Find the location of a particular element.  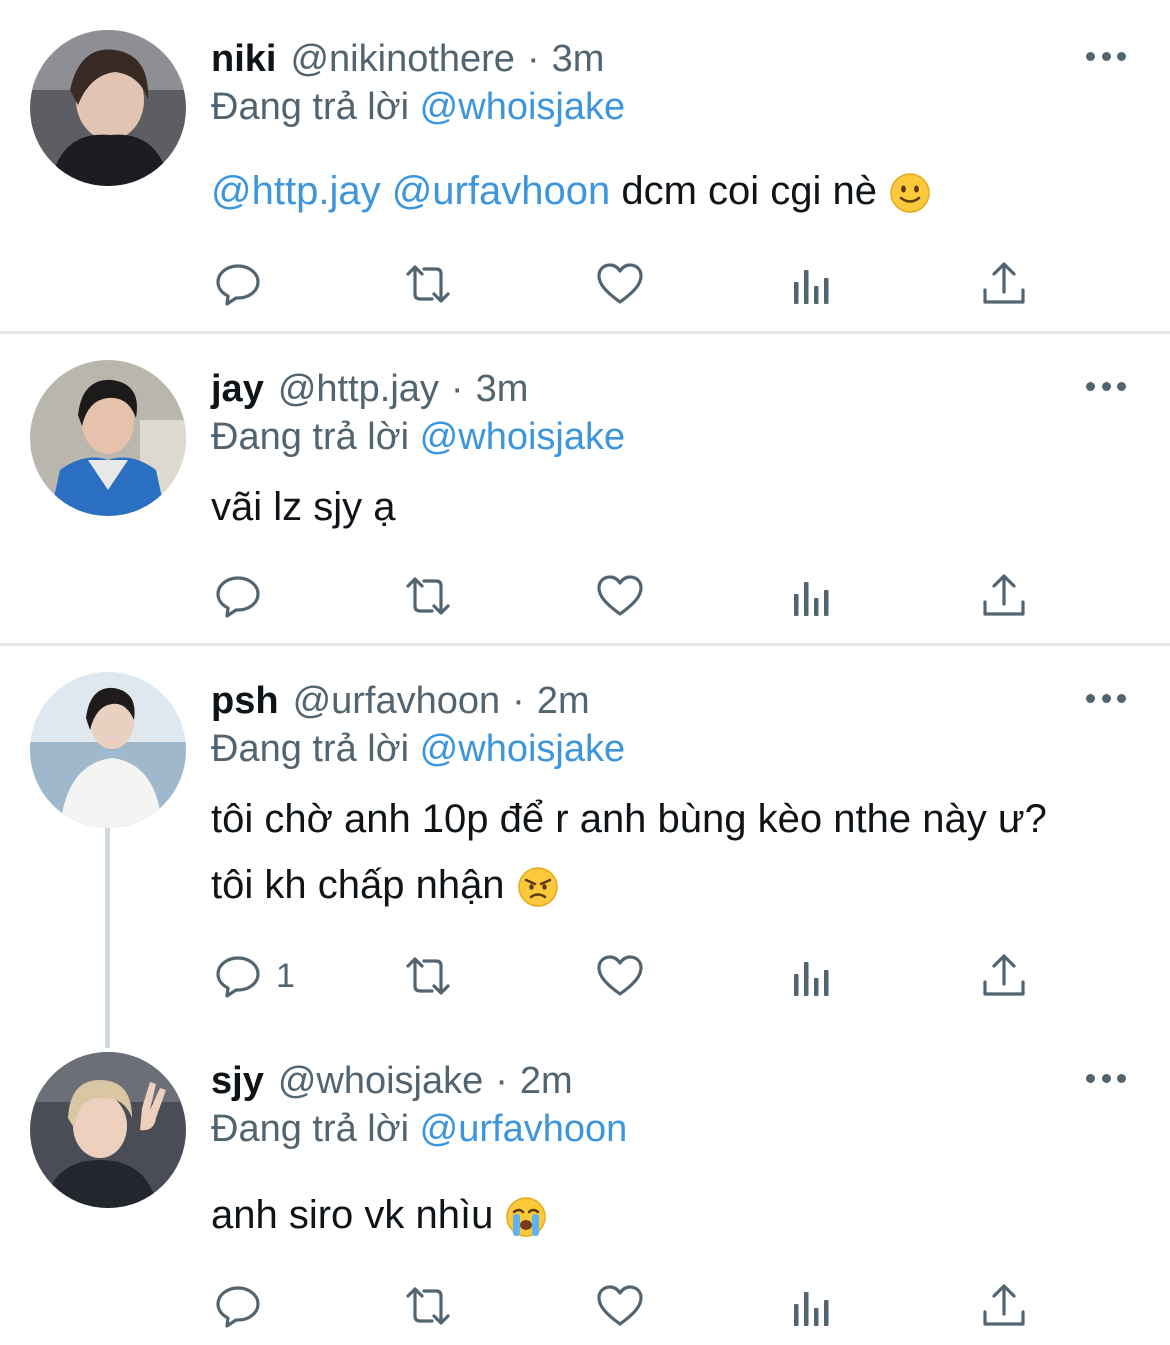

user-handle: @whoisjake is located at coordinates (380, 1081).